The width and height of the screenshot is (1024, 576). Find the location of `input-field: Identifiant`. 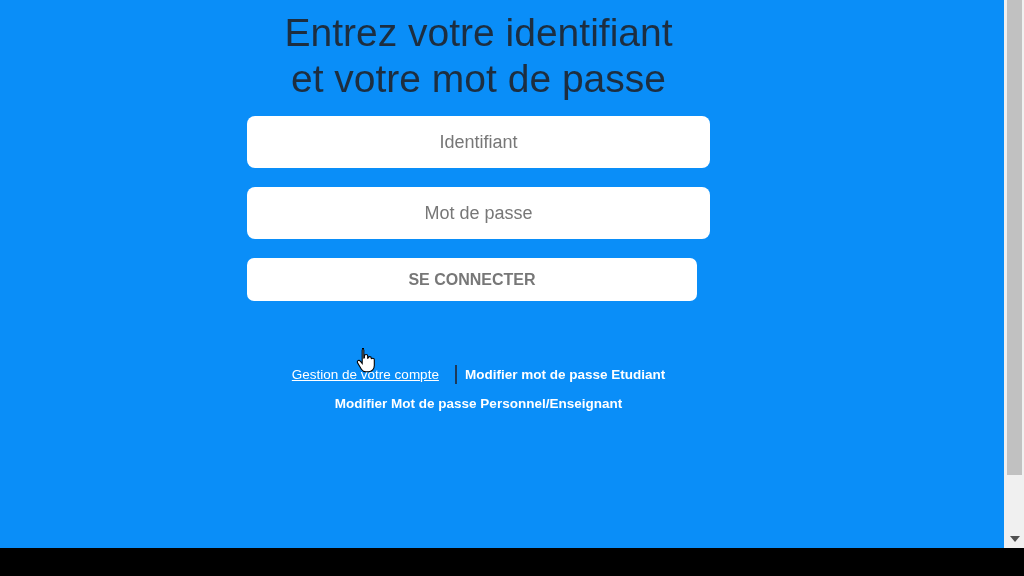

input-field: Identifiant is located at coordinates (478, 142).